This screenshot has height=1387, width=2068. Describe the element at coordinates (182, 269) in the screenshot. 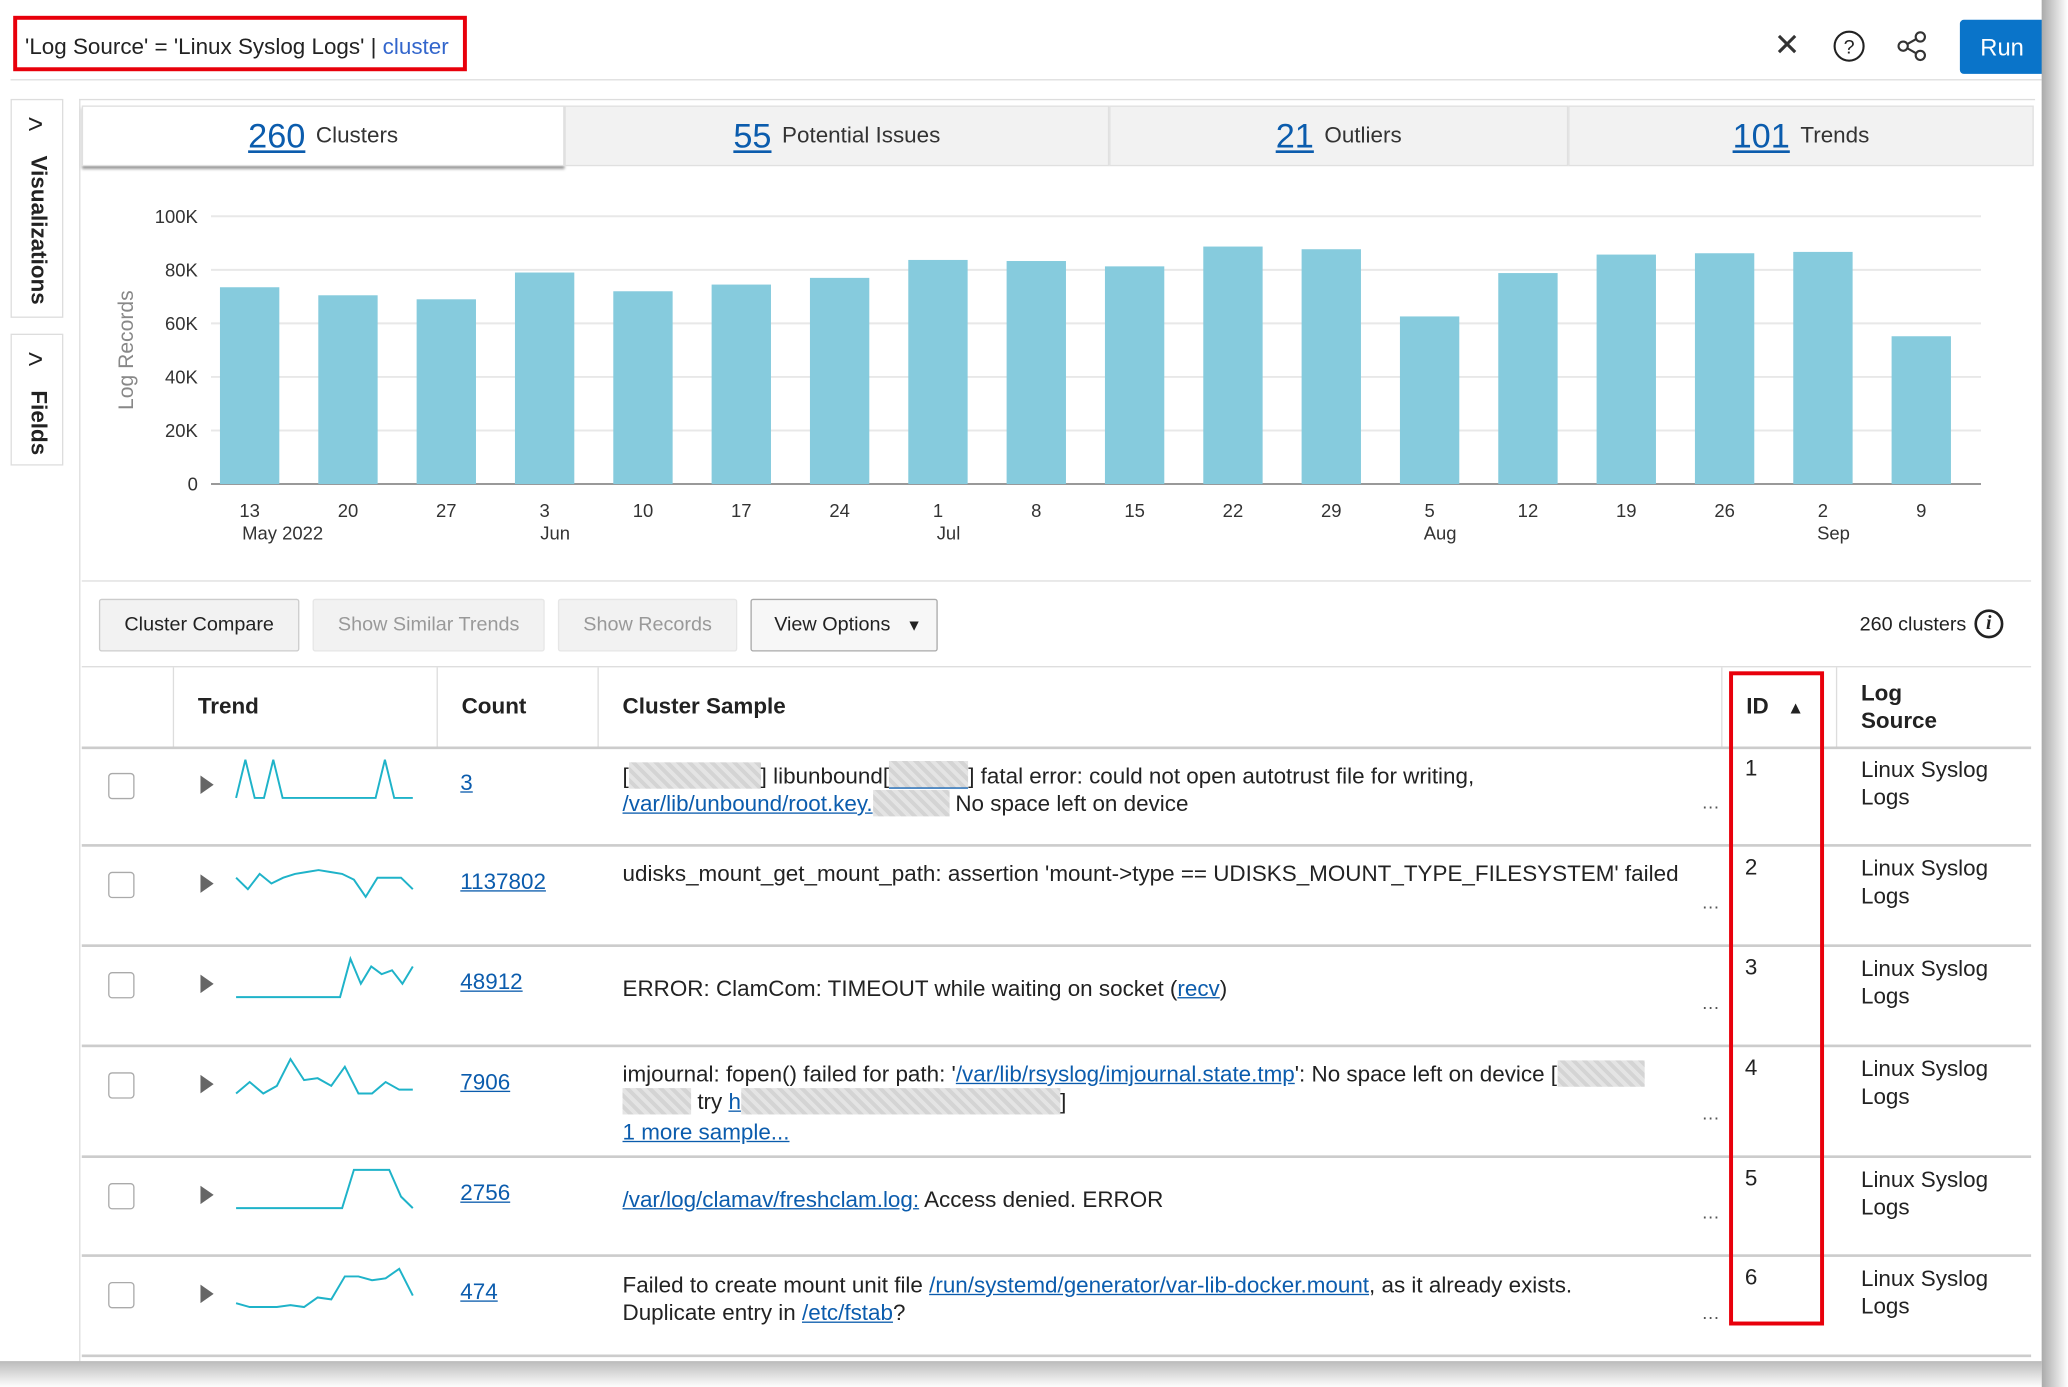

I see `y-tick-label: 80K` at that location.